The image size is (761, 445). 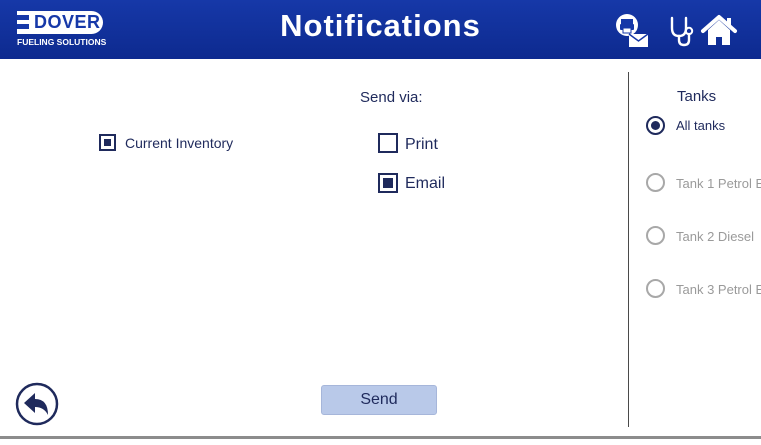 I want to click on email-label: Email, so click(x=425, y=183).